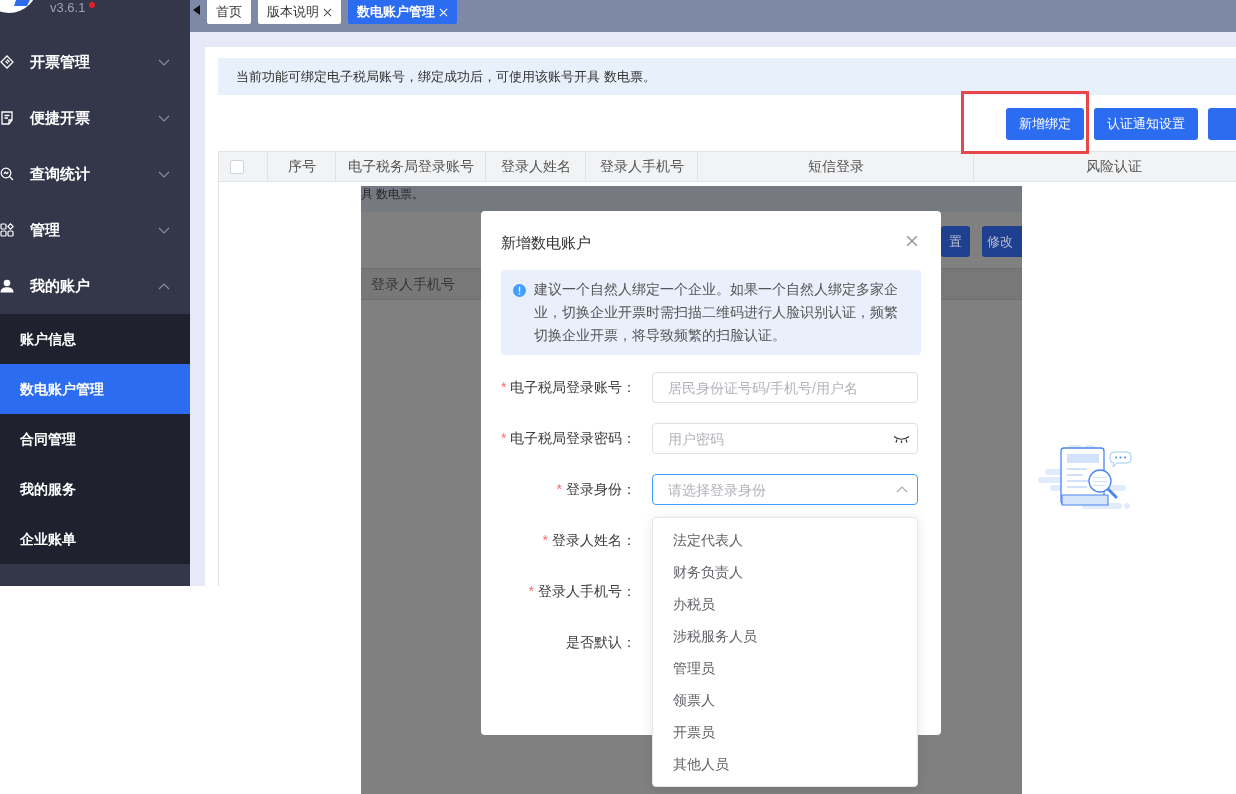  Describe the element at coordinates (7, 230) in the screenshot. I see `grid-icon` at that location.